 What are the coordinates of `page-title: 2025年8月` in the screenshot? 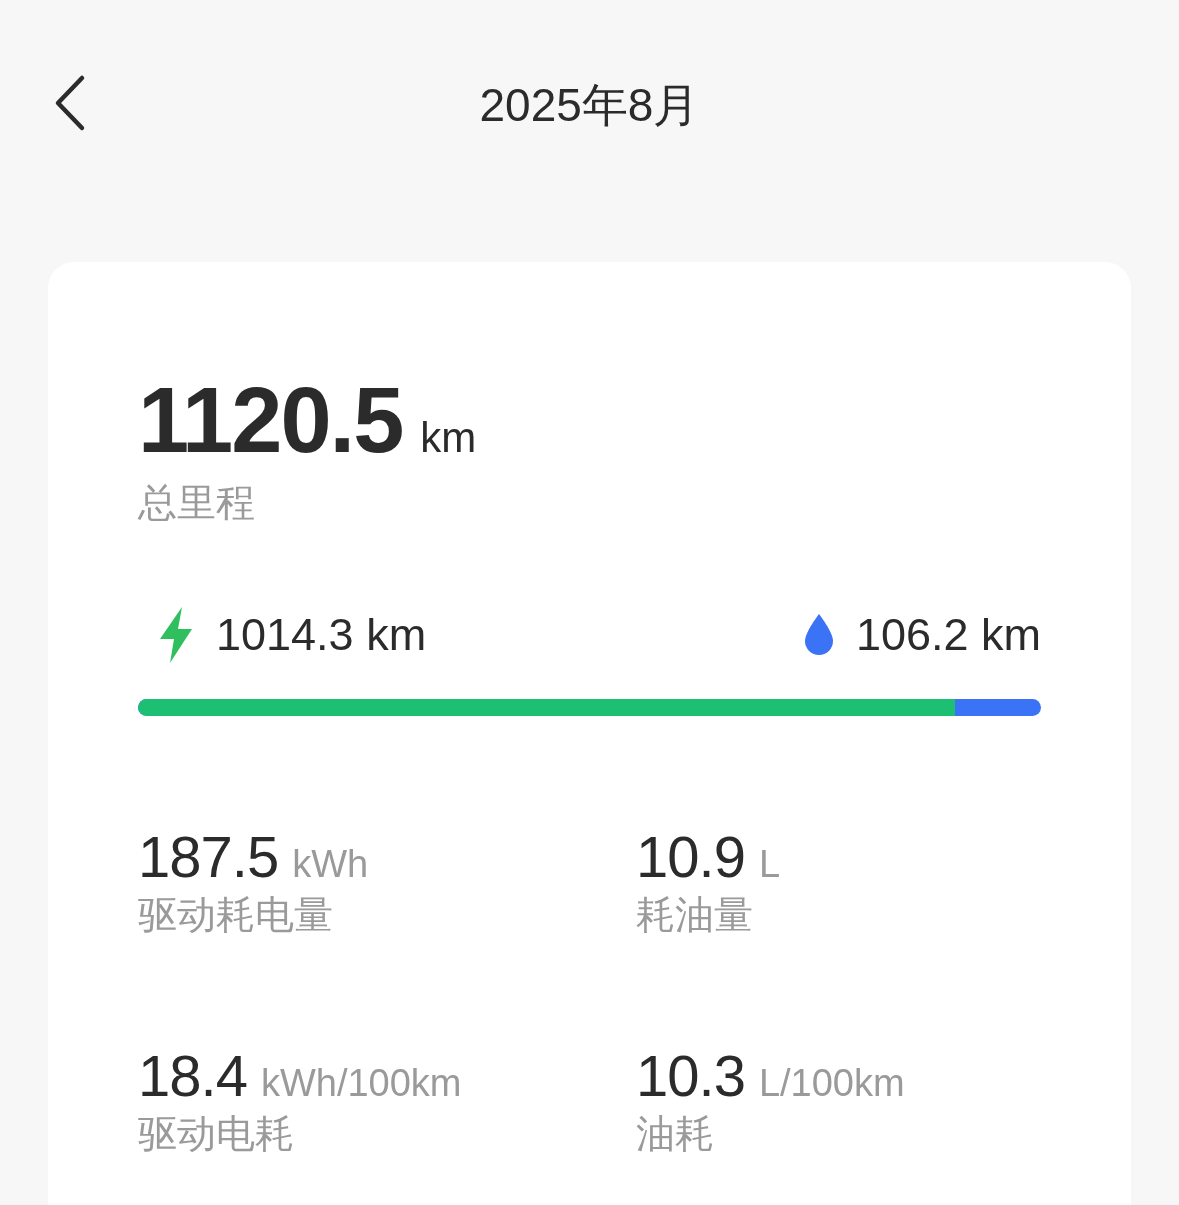 It's located at (589, 105).